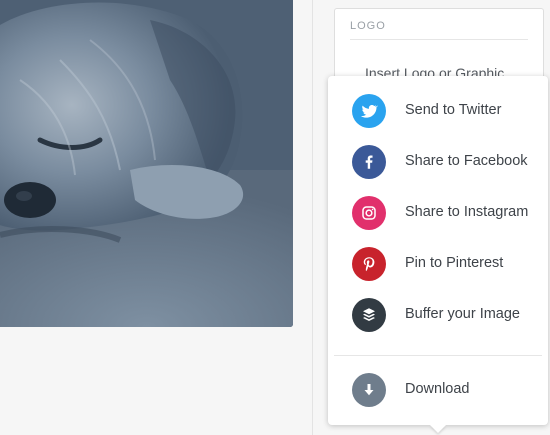  What do you see at coordinates (369, 111) in the screenshot?
I see `twitter-icon` at bounding box center [369, 111].